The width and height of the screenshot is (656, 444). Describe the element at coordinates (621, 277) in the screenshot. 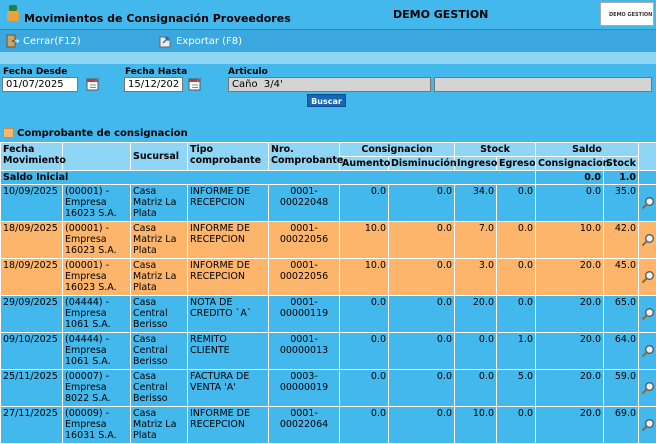

I see `cell-saldo-stock: 45.0` at that location.